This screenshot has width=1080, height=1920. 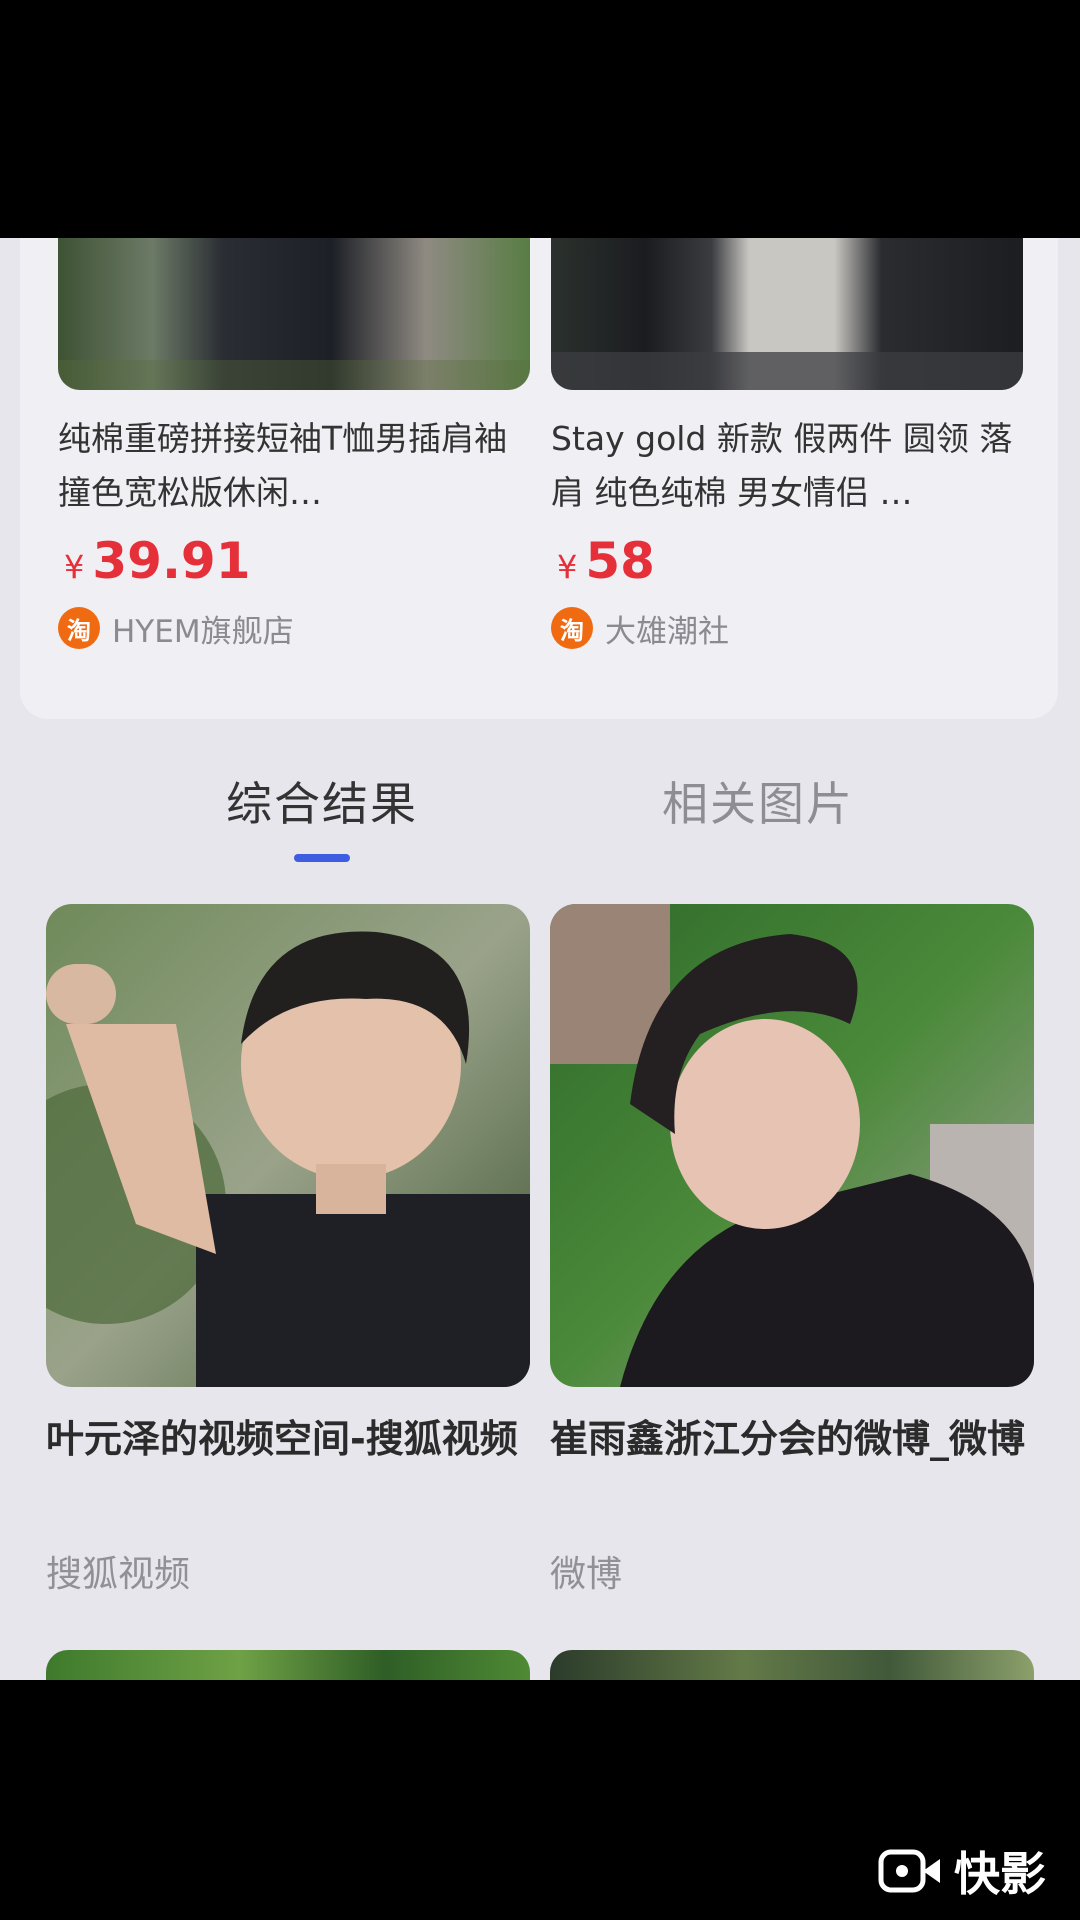 I want to click on watermark-text: 快影, so click(x=1000, y=1874).